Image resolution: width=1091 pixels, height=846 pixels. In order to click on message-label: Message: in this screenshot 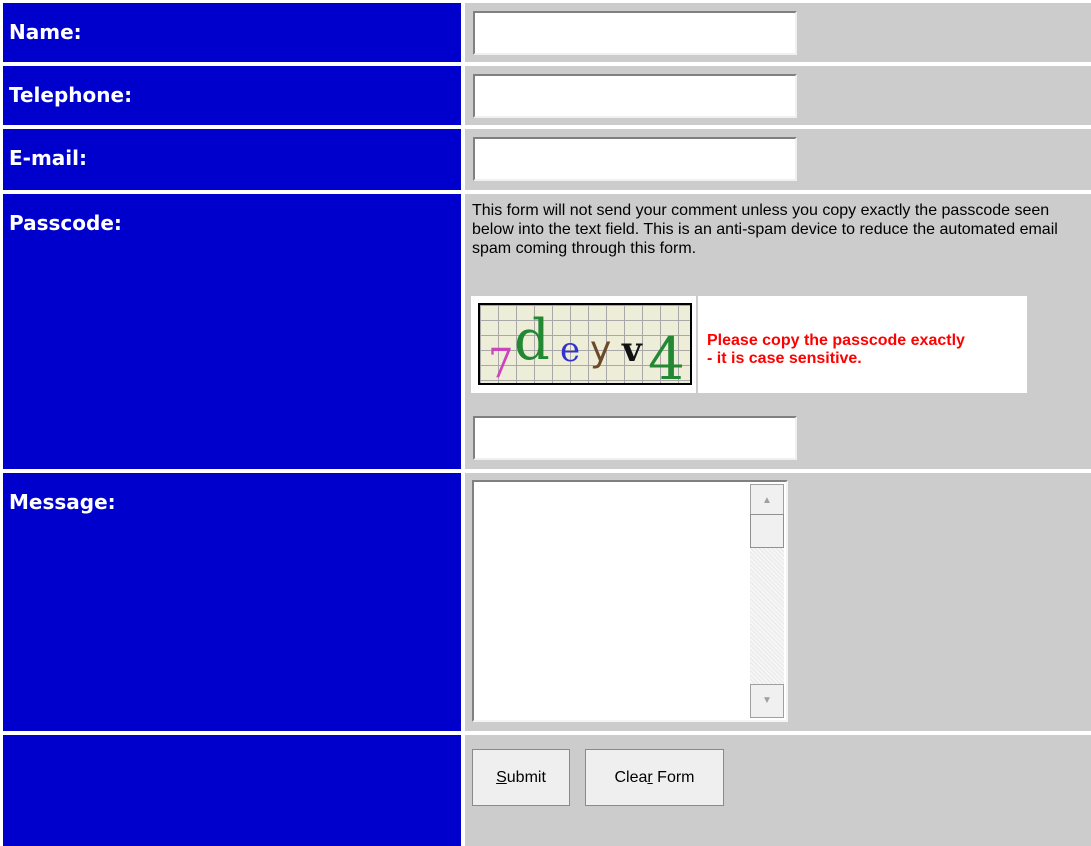, I will do `click(62, 502)`.